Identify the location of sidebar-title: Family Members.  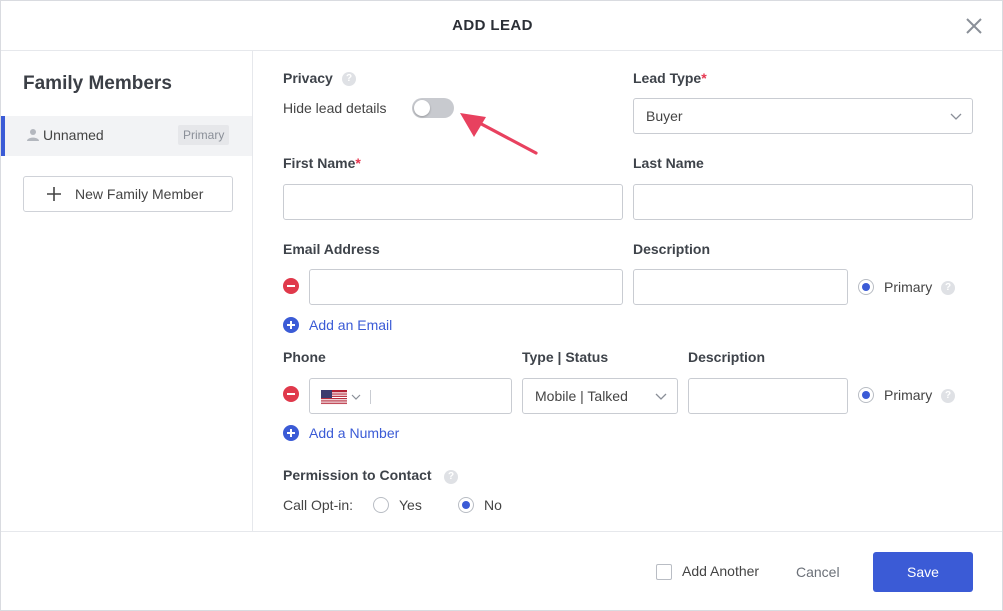
(97, 83).